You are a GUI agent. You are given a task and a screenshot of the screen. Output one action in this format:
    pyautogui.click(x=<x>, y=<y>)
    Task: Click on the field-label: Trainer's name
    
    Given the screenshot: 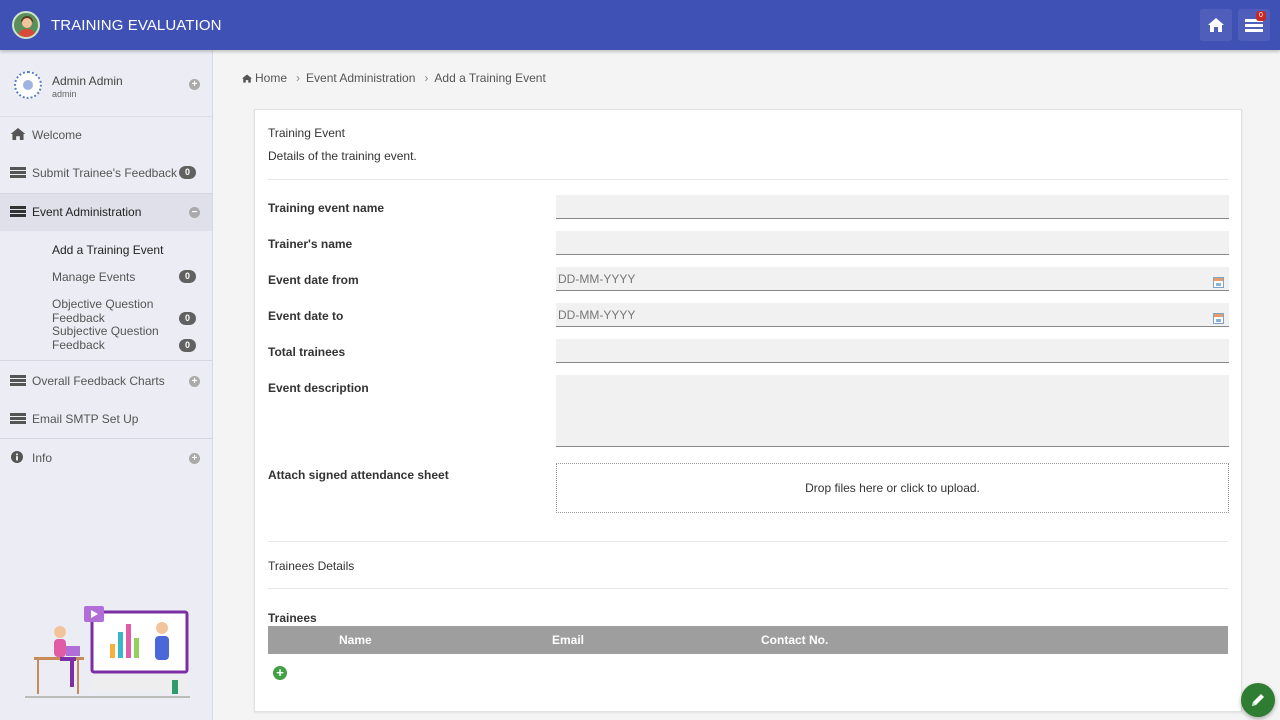 What is the action you would take?
    pyautogui.click(x=310, y=244)
    